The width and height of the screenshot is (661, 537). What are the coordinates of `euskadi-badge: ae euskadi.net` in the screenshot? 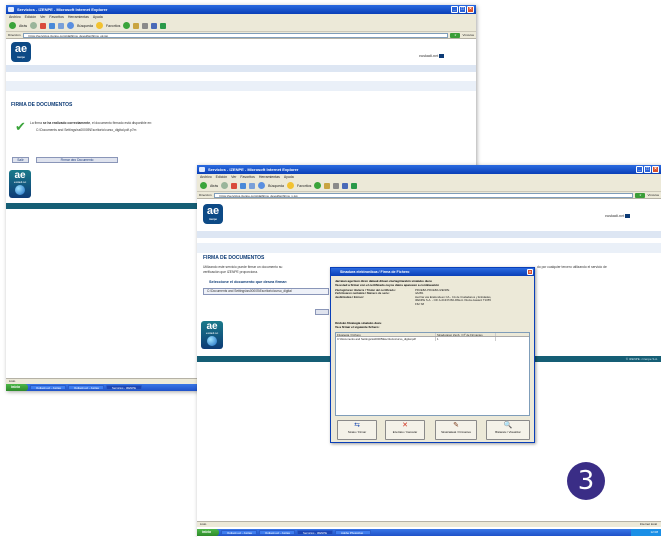 It's located at (20, 184).